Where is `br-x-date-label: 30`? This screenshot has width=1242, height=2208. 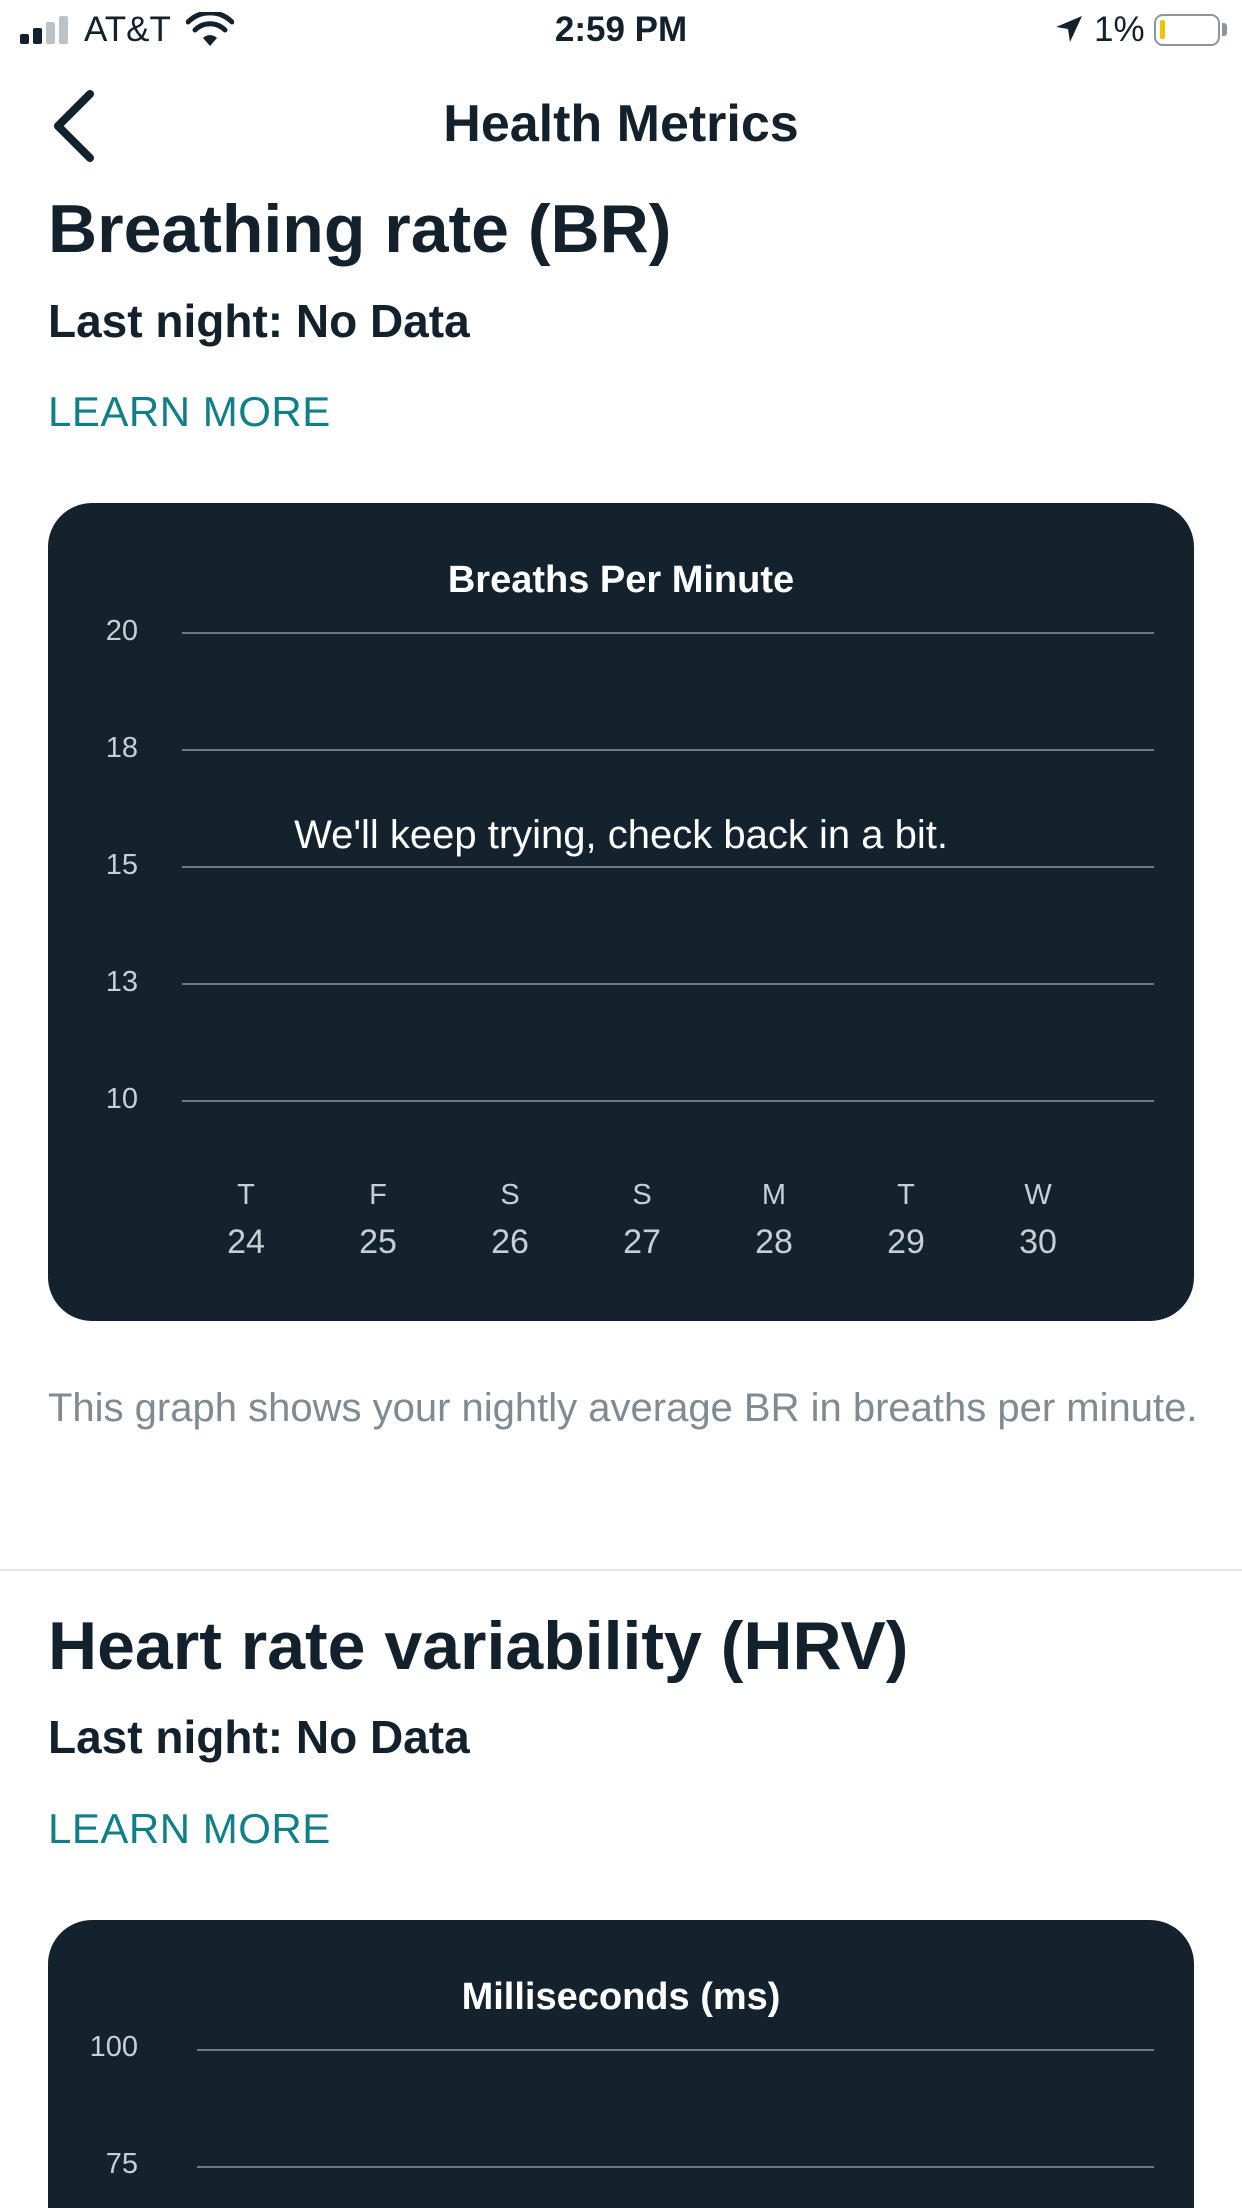 br-x-date-label: 30 is located at coordinates (1038, 1242).